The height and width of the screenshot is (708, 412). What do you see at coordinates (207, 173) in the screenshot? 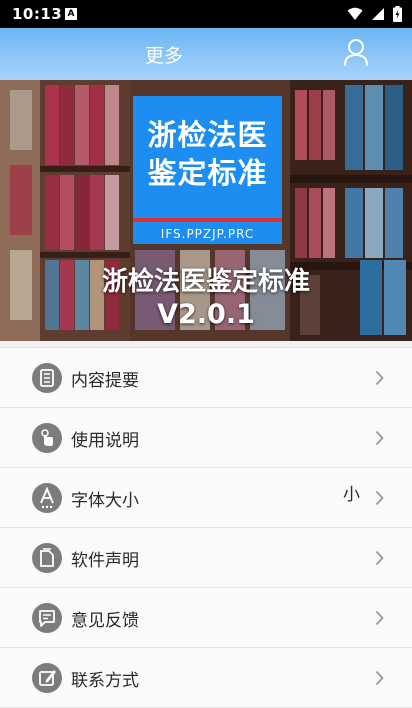
I see `logo-line-2: 鉴定标准` at bounding box center [207, 173].